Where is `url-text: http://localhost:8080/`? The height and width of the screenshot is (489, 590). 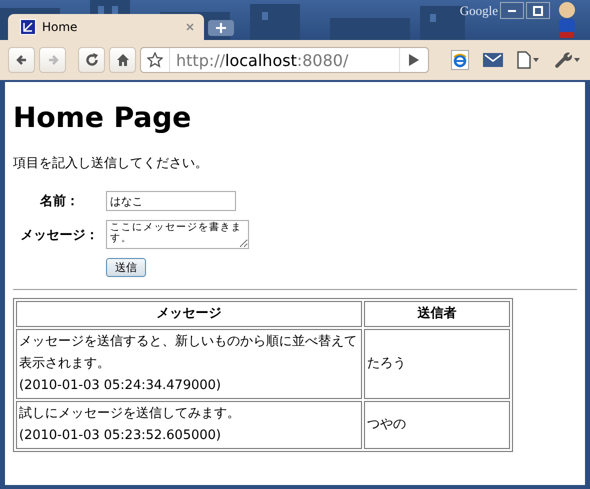
url-text: http://localhost:8080/ is located at coordinates (262, 60).